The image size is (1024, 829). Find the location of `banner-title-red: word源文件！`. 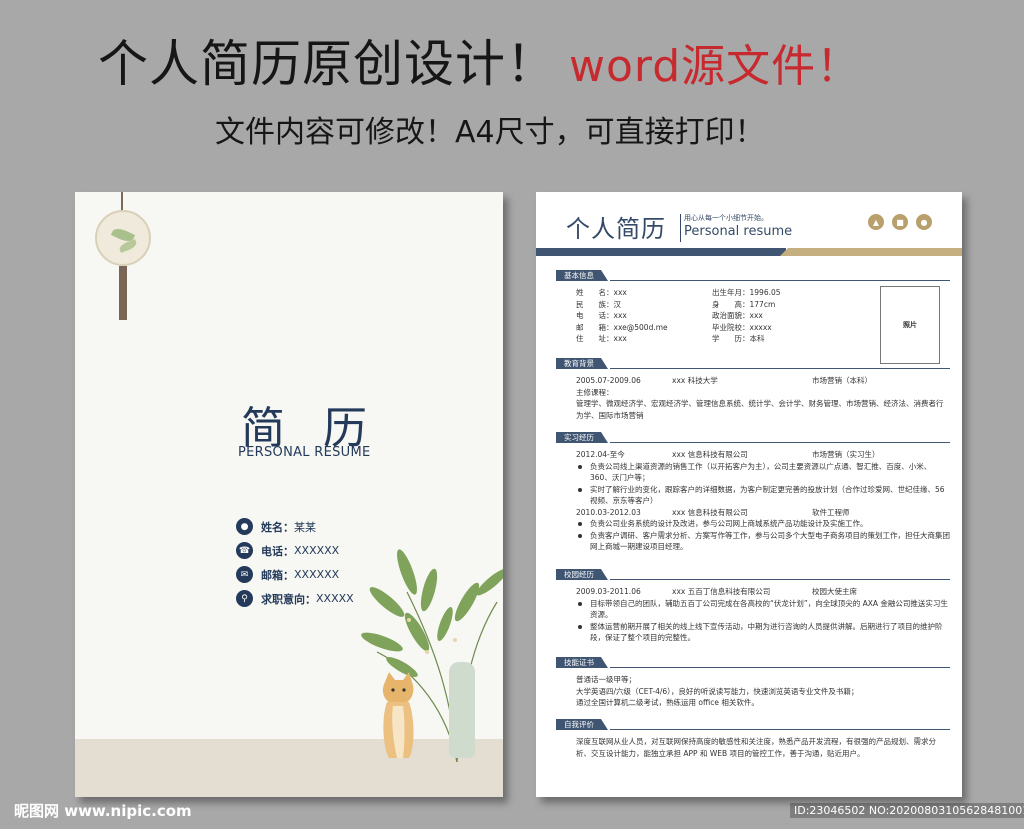

banner-title-red: word源文件！ is located at coordinates (715, 66).